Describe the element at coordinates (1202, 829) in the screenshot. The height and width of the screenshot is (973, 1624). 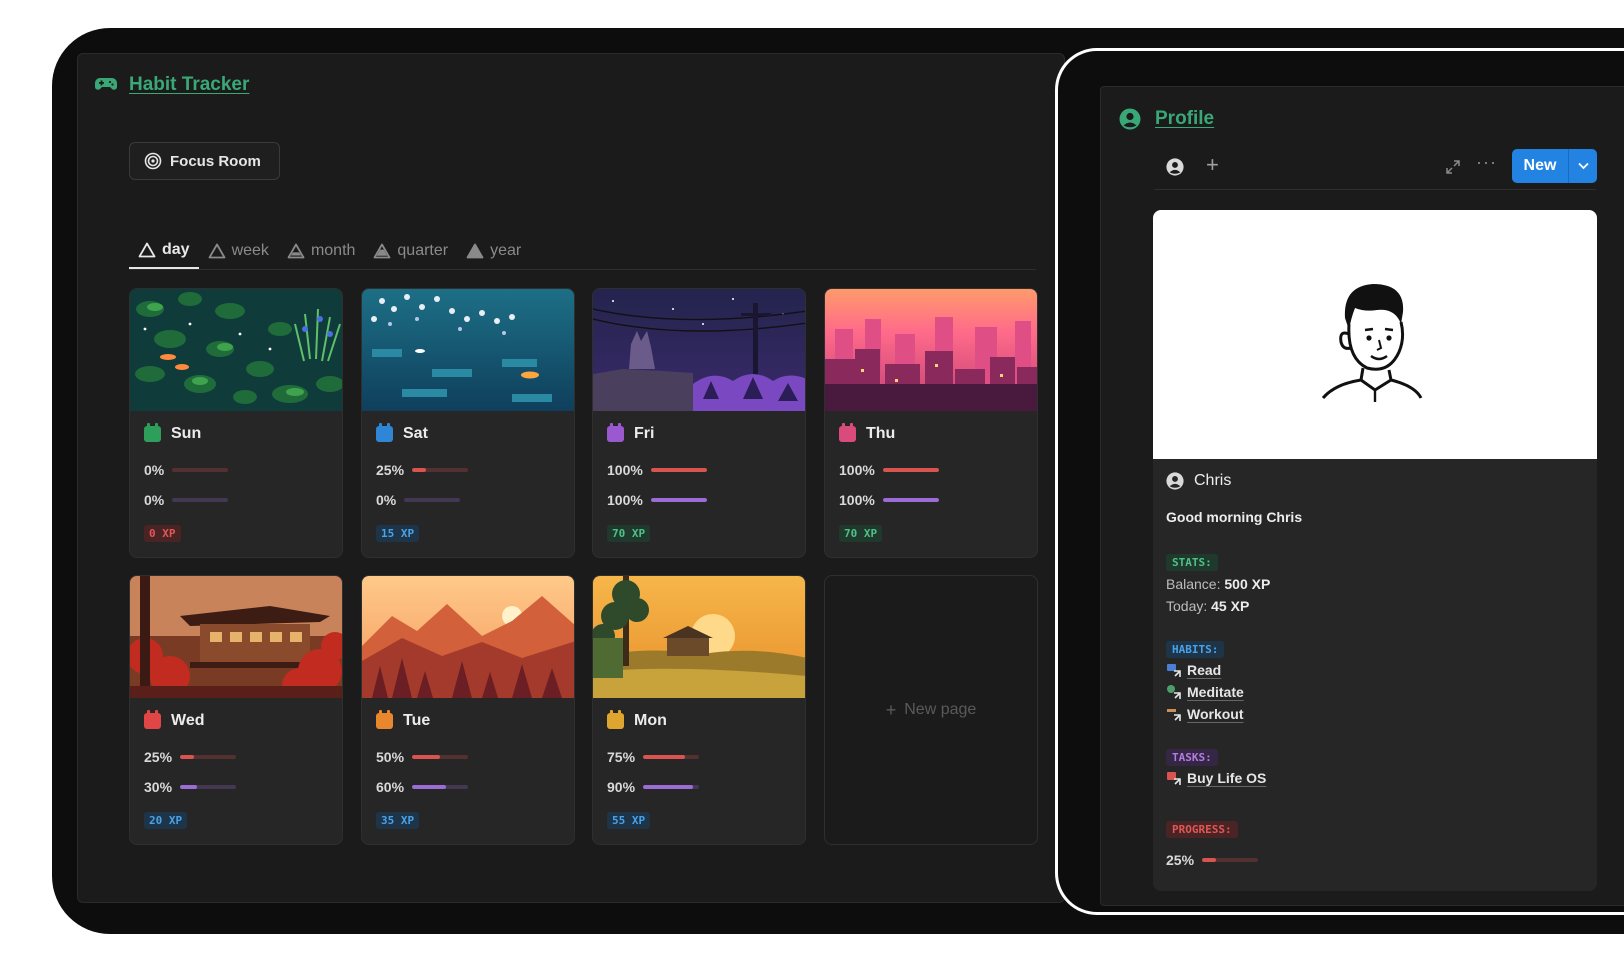
I see `progress-tag: PROGRESS:` at that location.